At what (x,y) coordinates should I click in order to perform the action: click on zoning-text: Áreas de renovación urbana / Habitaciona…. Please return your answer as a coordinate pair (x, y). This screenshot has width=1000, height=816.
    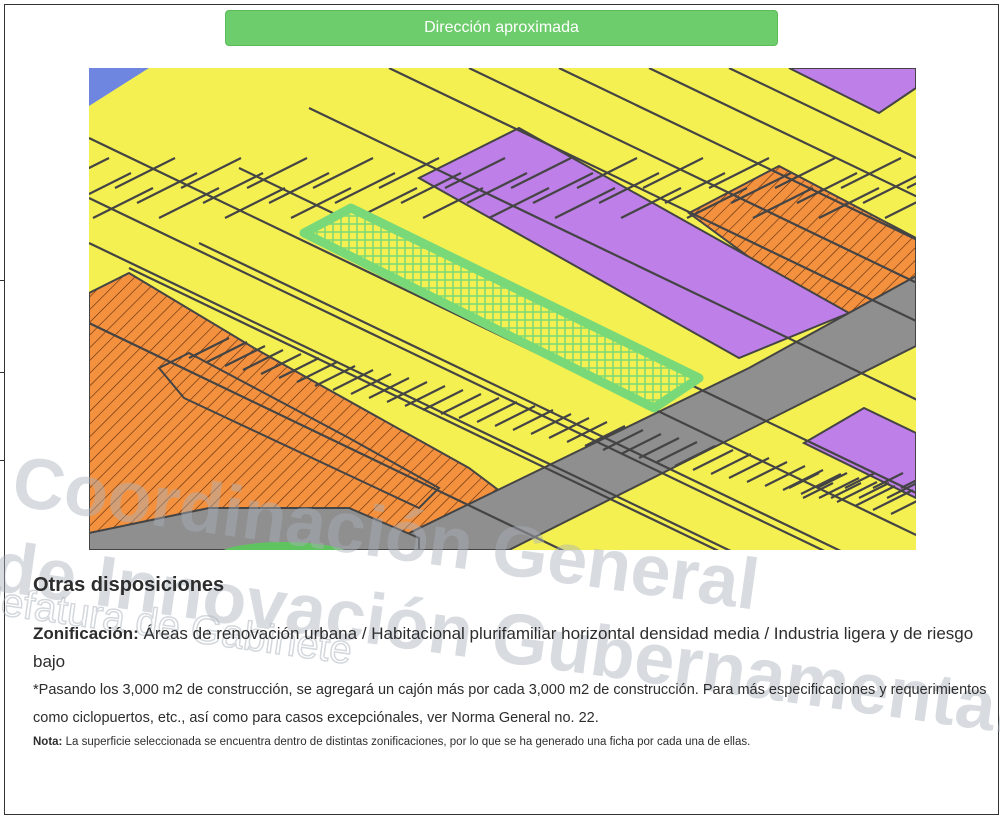
    Looking at the image, I should click on (503, 647).